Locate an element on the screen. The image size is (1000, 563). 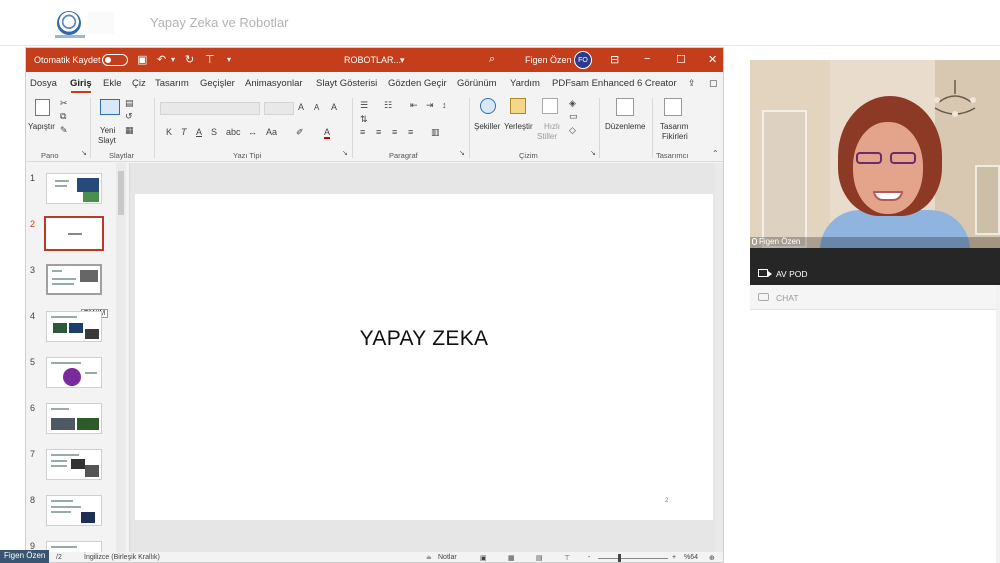
save-icon: ▣ is located at coordinates (142, 59).